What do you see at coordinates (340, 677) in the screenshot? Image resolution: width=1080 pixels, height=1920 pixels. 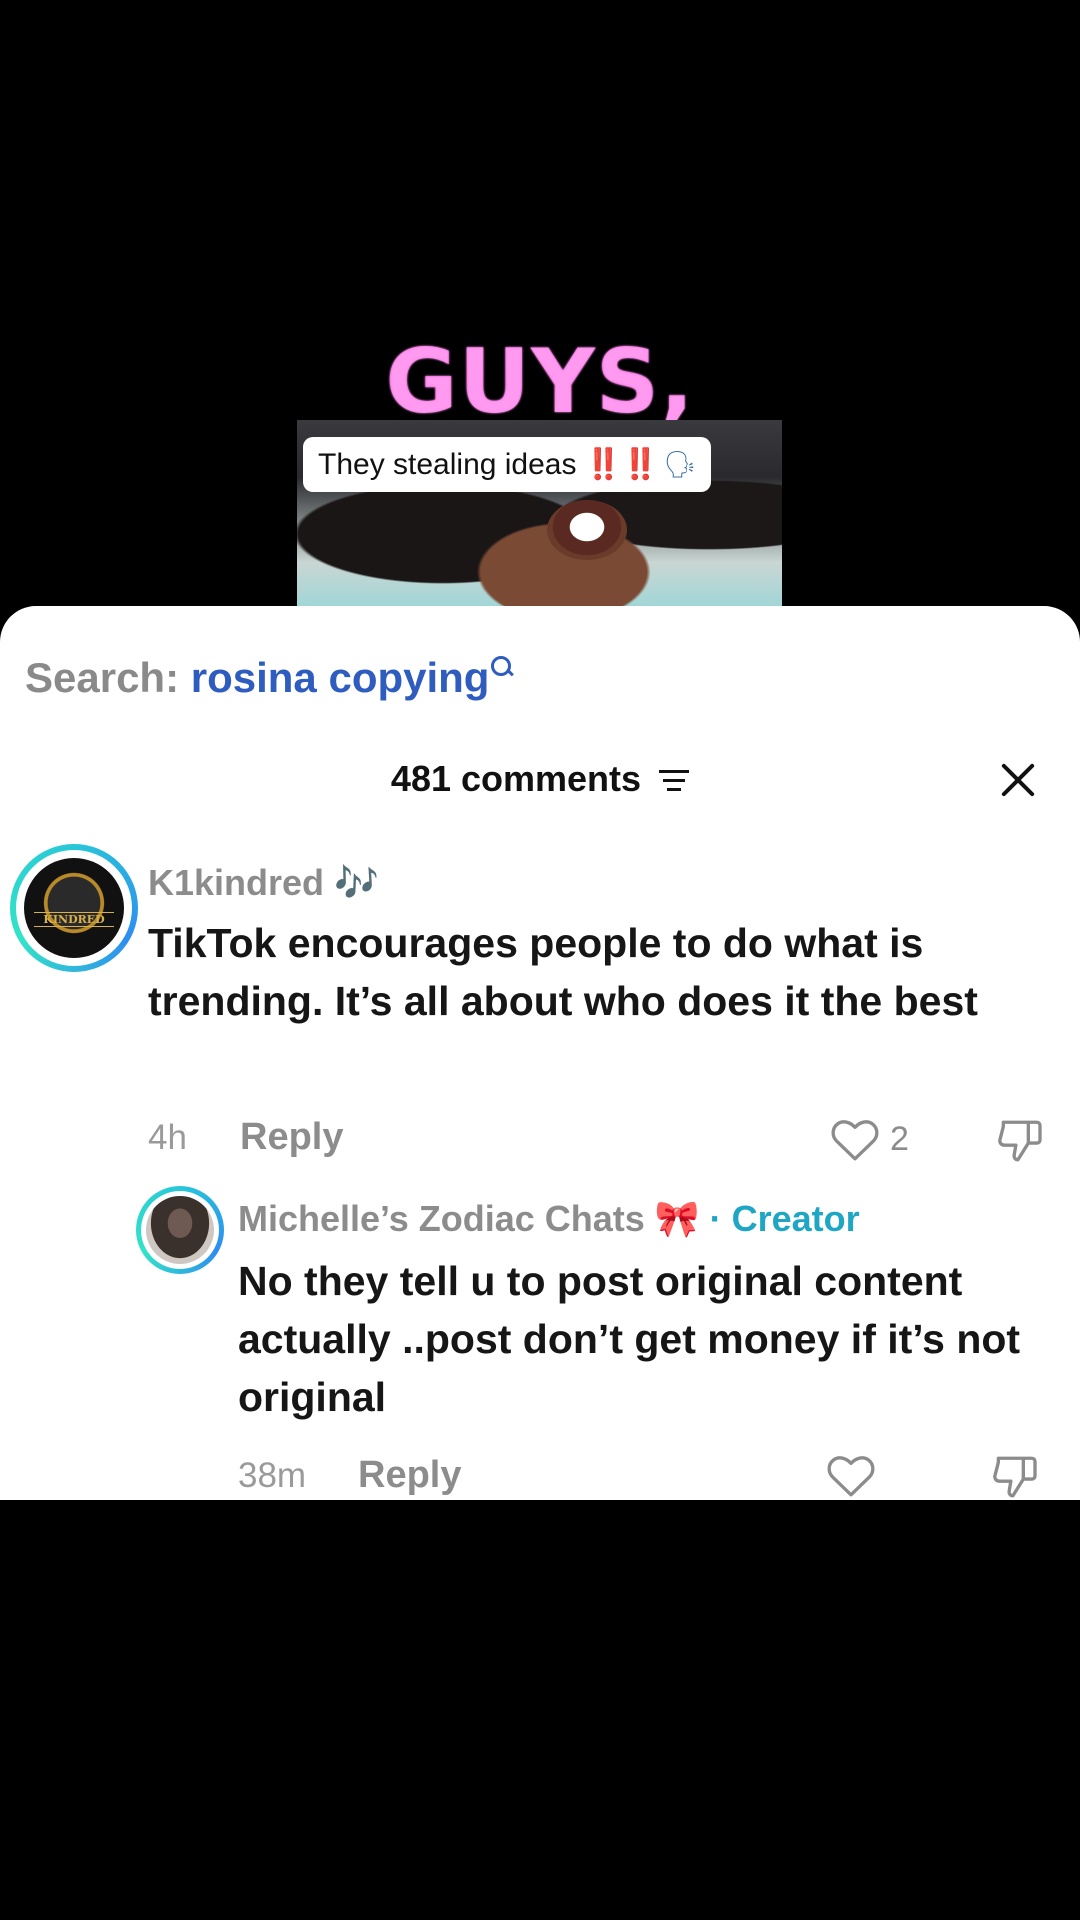 I see `search-query: rosina copying` at bounding box center [340, 677].